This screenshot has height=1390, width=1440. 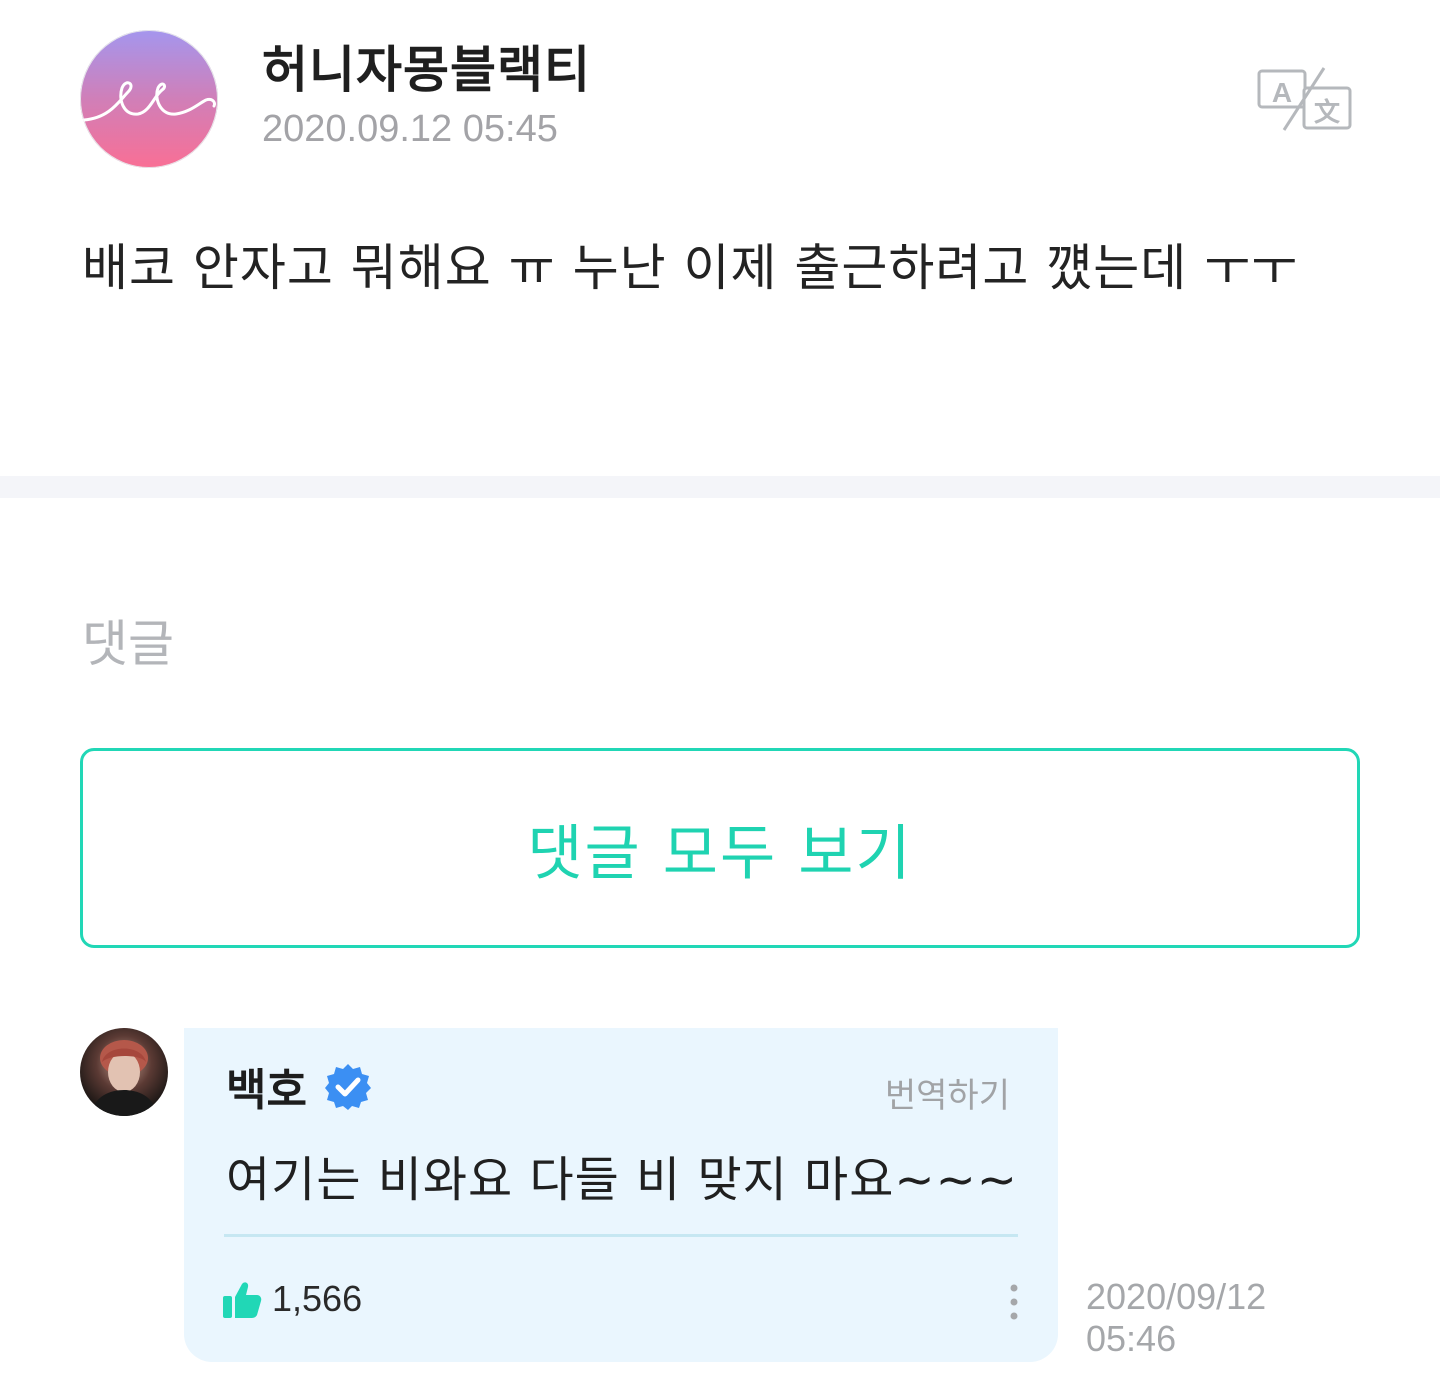 What do you see at coordinates (621, 1235) in the screenshot?
I see `comment-divider` at bounding box center [621, 1235].